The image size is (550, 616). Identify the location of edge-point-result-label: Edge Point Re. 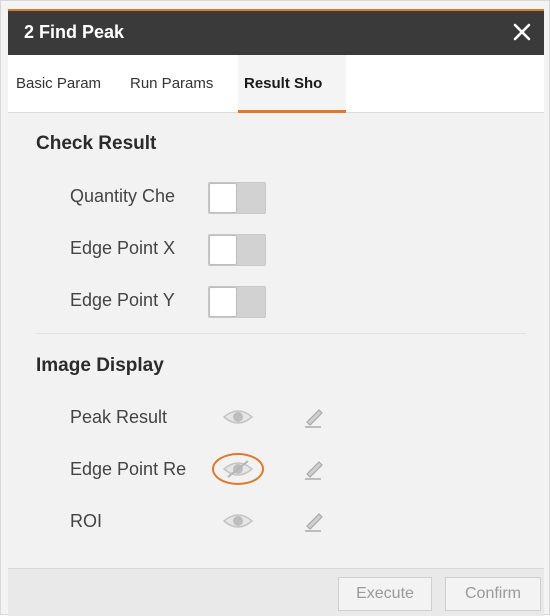
(128, 469).